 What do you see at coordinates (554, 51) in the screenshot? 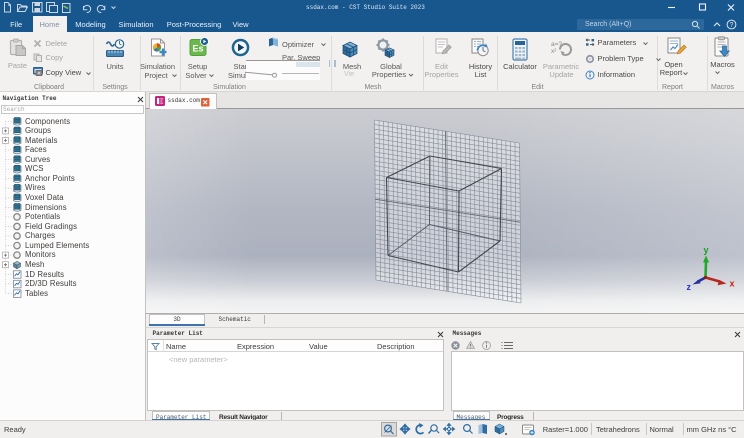
I see `svg-text: x²` at bounding box center [554, 51].